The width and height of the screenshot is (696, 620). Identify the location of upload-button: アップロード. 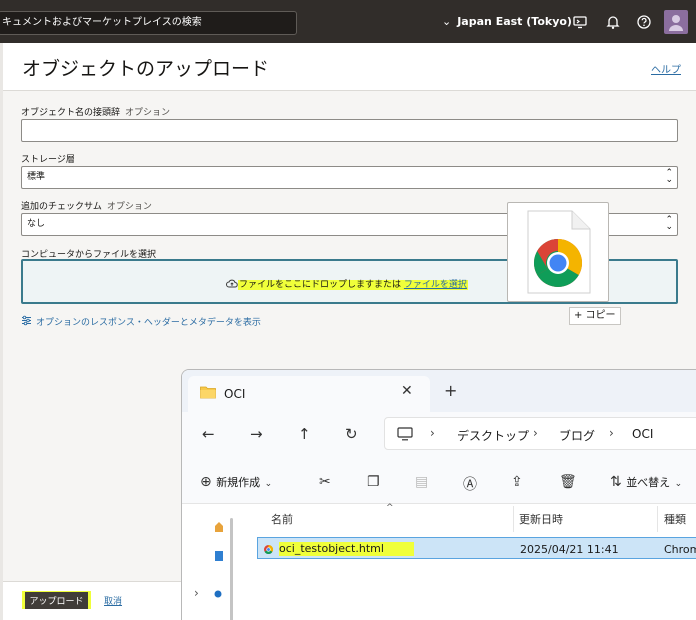
(56, 600).